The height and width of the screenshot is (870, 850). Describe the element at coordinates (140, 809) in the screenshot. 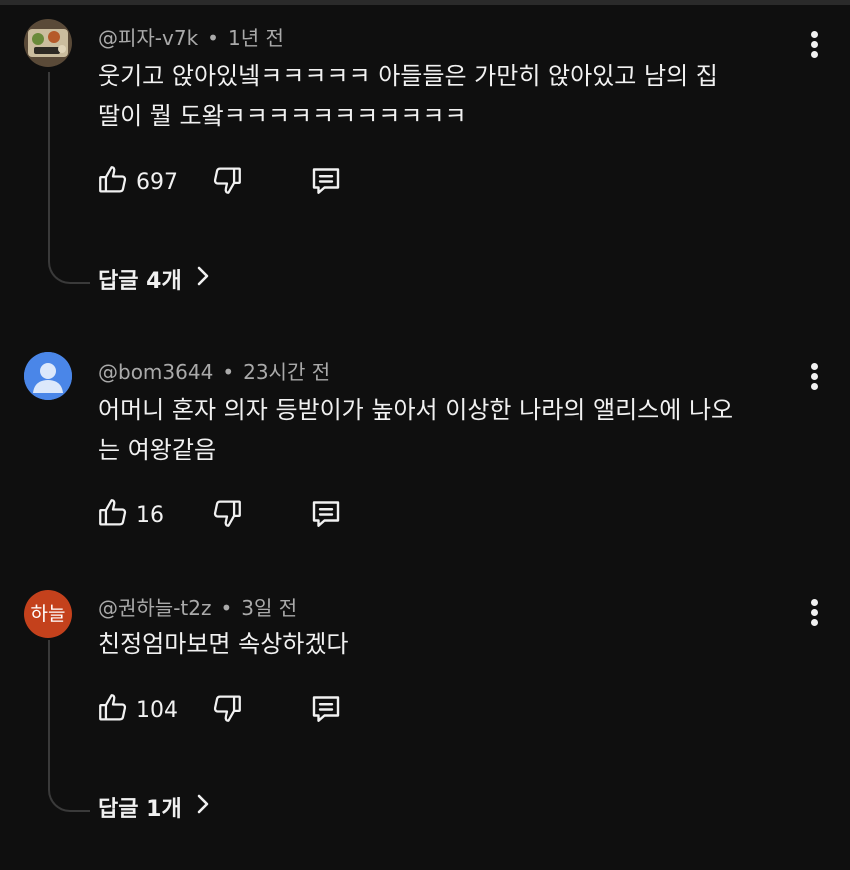

I see `replies-label: 답글 1개` at that location.